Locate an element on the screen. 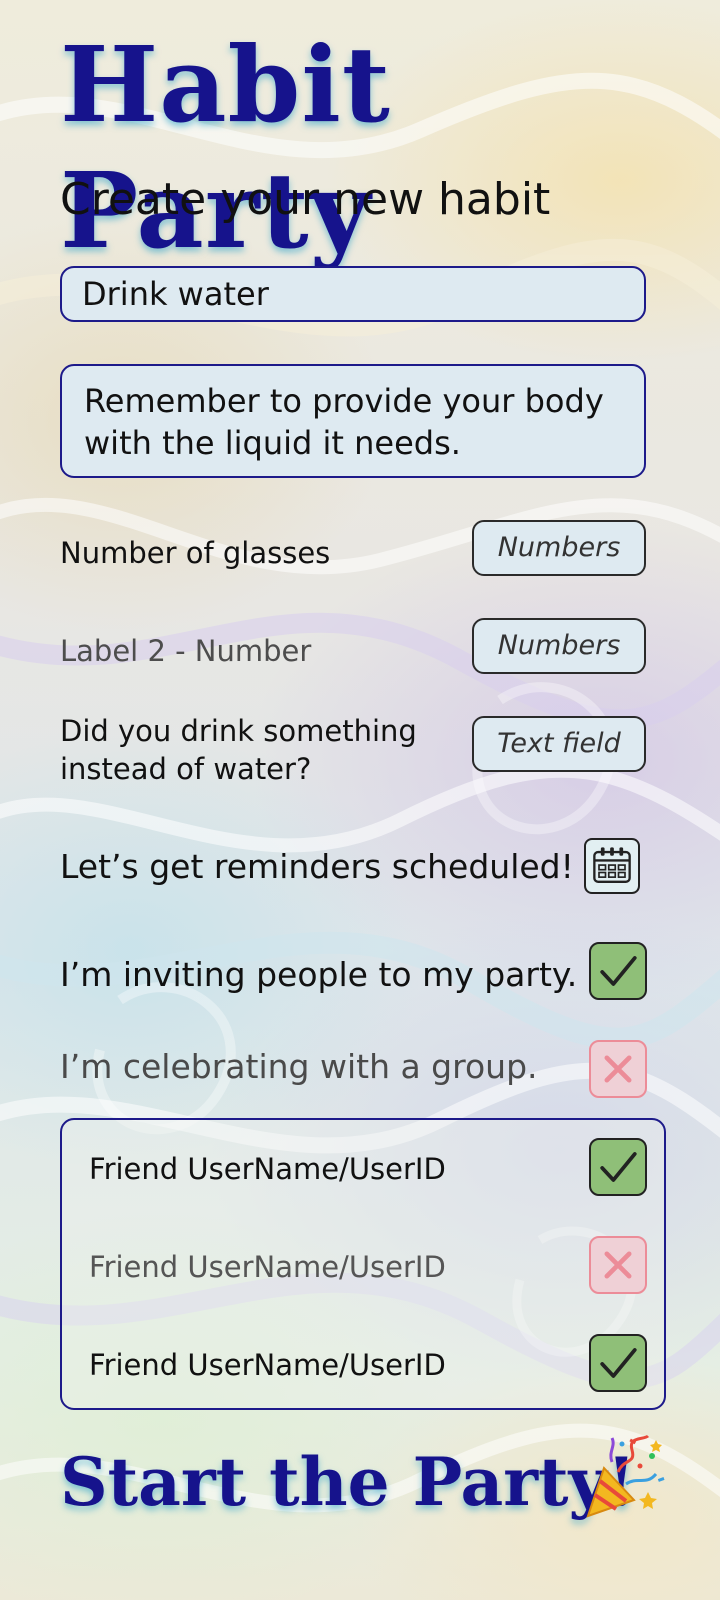  app-title: Habit Party is located at coordinates (225, 147).